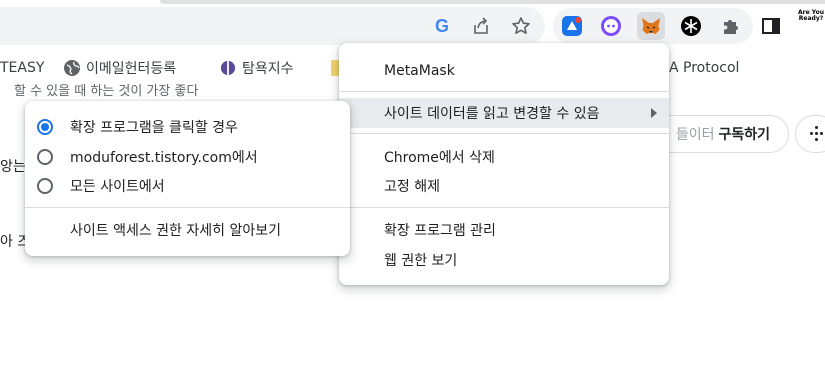 The width and height of the screenshot is (825, 367). I want to click on radio-selected-icon, so click(45, 127).